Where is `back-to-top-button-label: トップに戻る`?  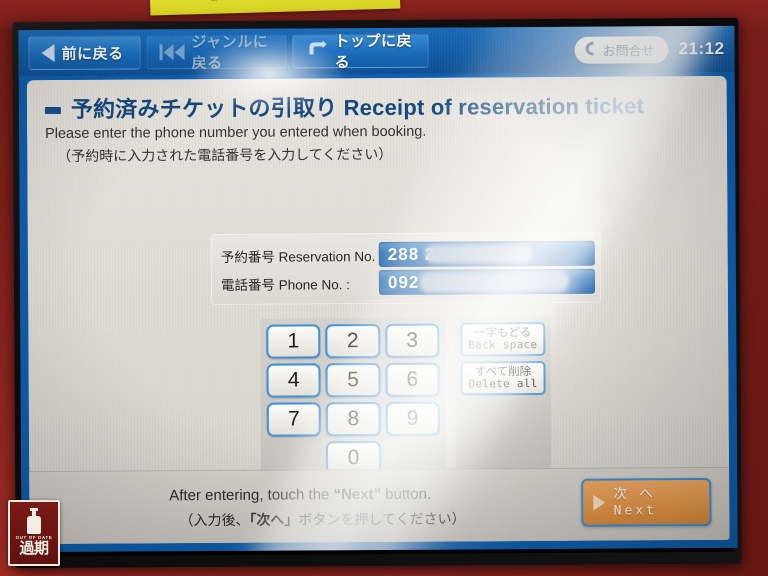 back-to-top-button-label: トップに戻る is located at coordinates (373, 52).